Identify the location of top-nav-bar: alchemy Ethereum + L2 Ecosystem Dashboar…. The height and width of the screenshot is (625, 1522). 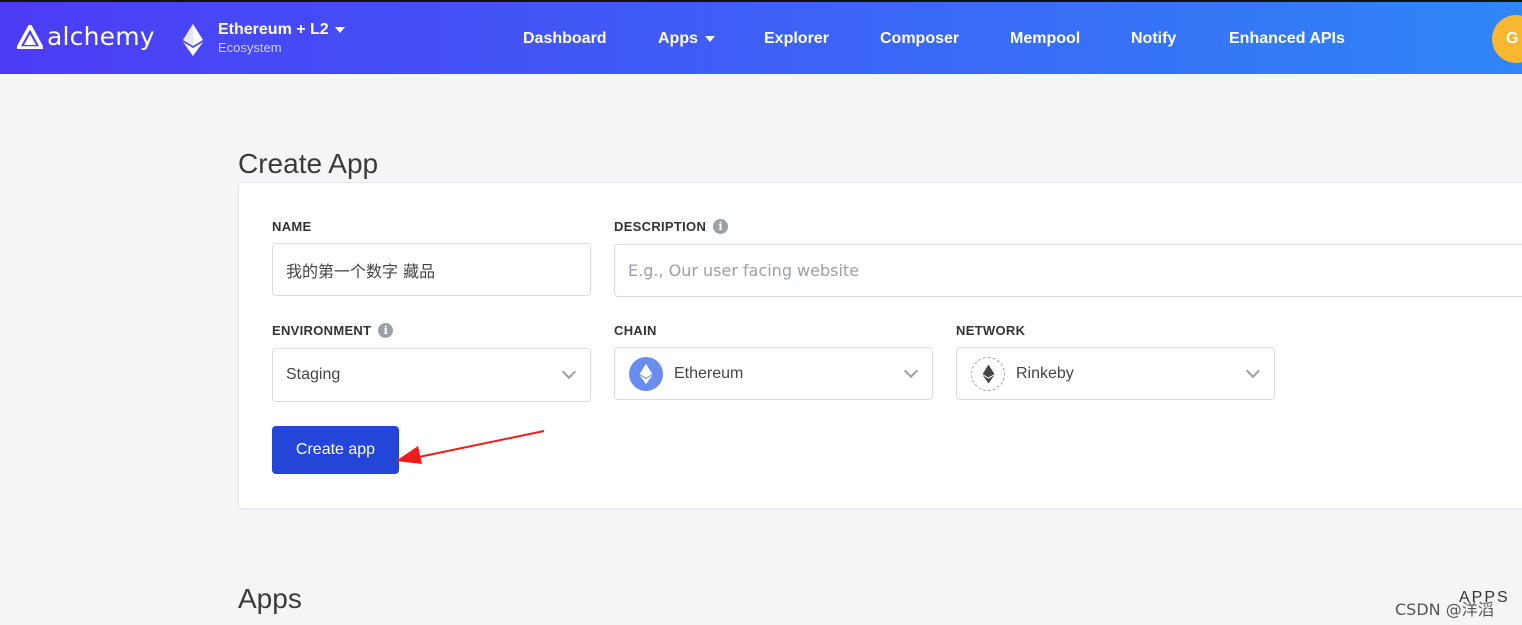
(761, 37).